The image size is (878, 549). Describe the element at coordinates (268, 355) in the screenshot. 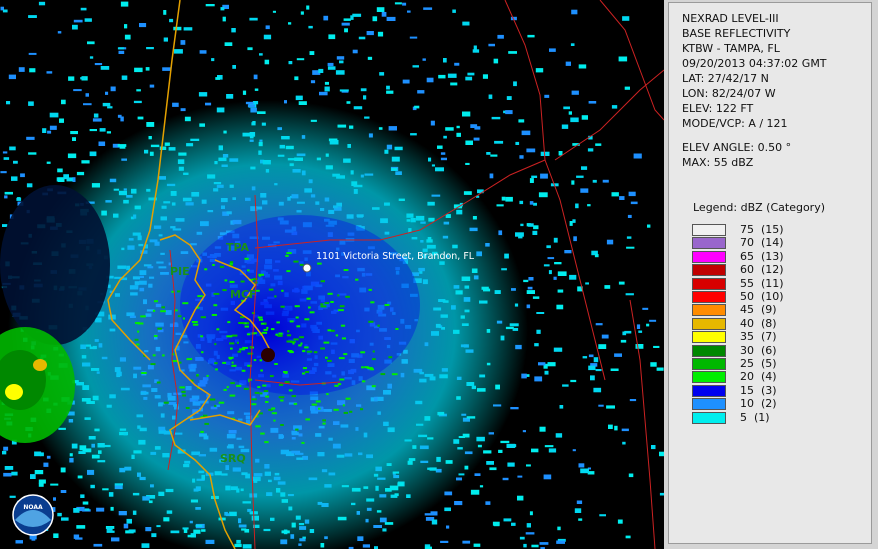

I see `radar-site-marker` at that location.